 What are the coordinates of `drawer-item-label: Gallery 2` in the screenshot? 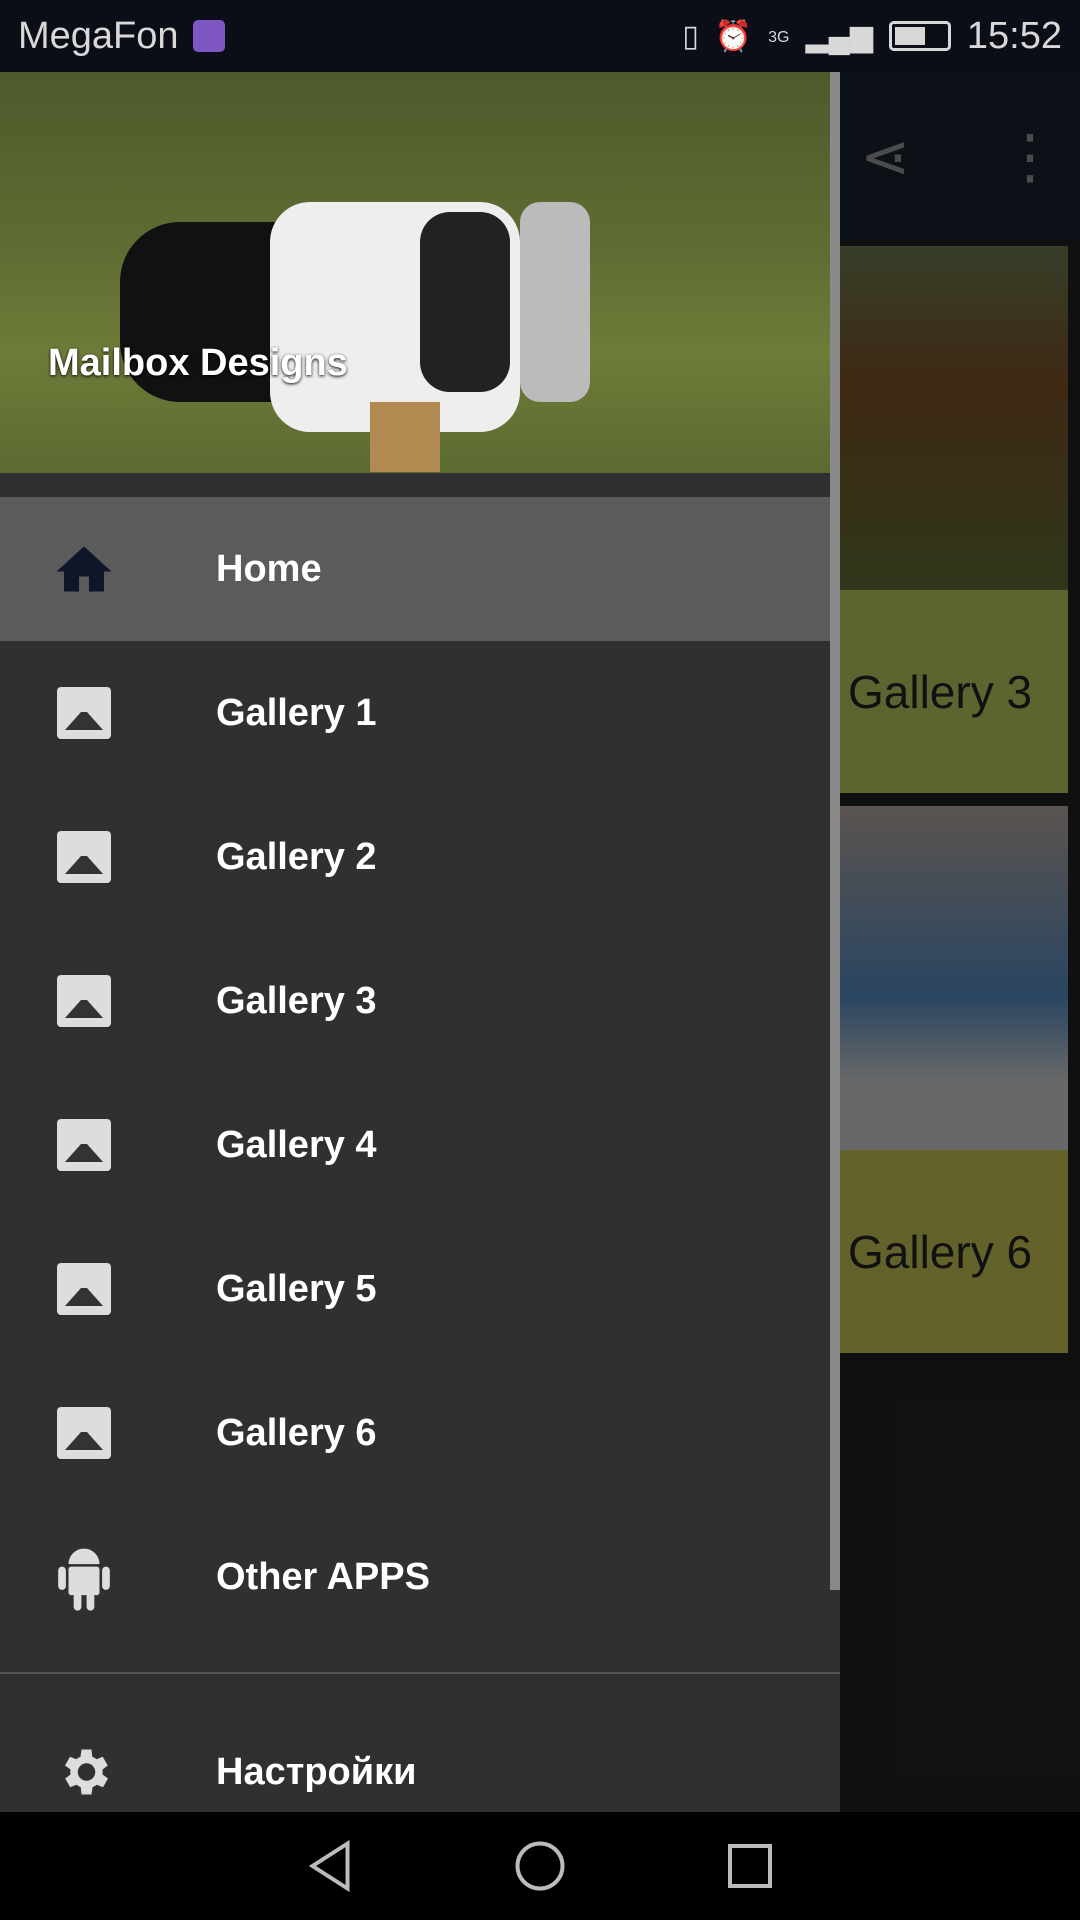 It's located at (296, 856).